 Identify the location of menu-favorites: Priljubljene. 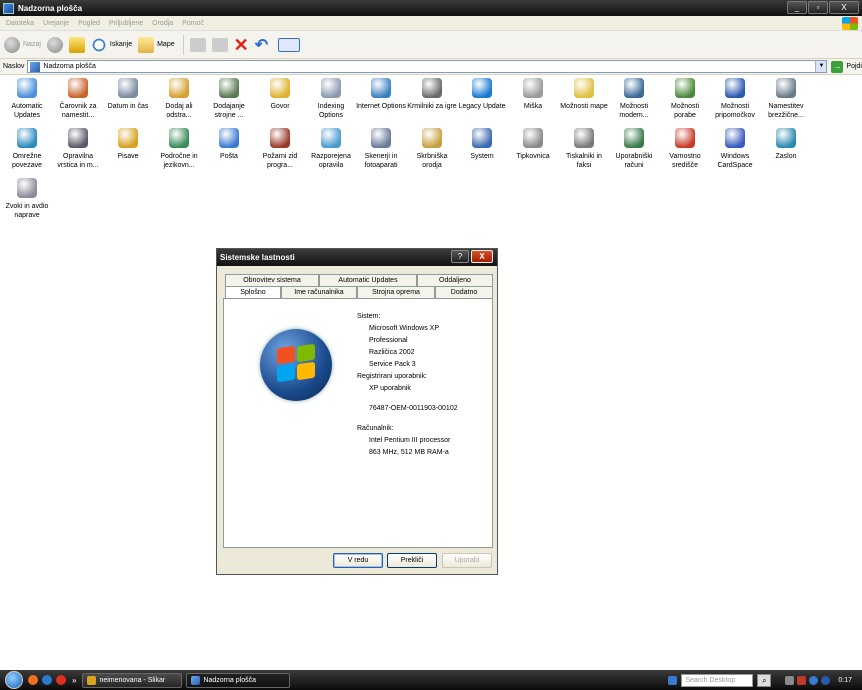
(126, 23).